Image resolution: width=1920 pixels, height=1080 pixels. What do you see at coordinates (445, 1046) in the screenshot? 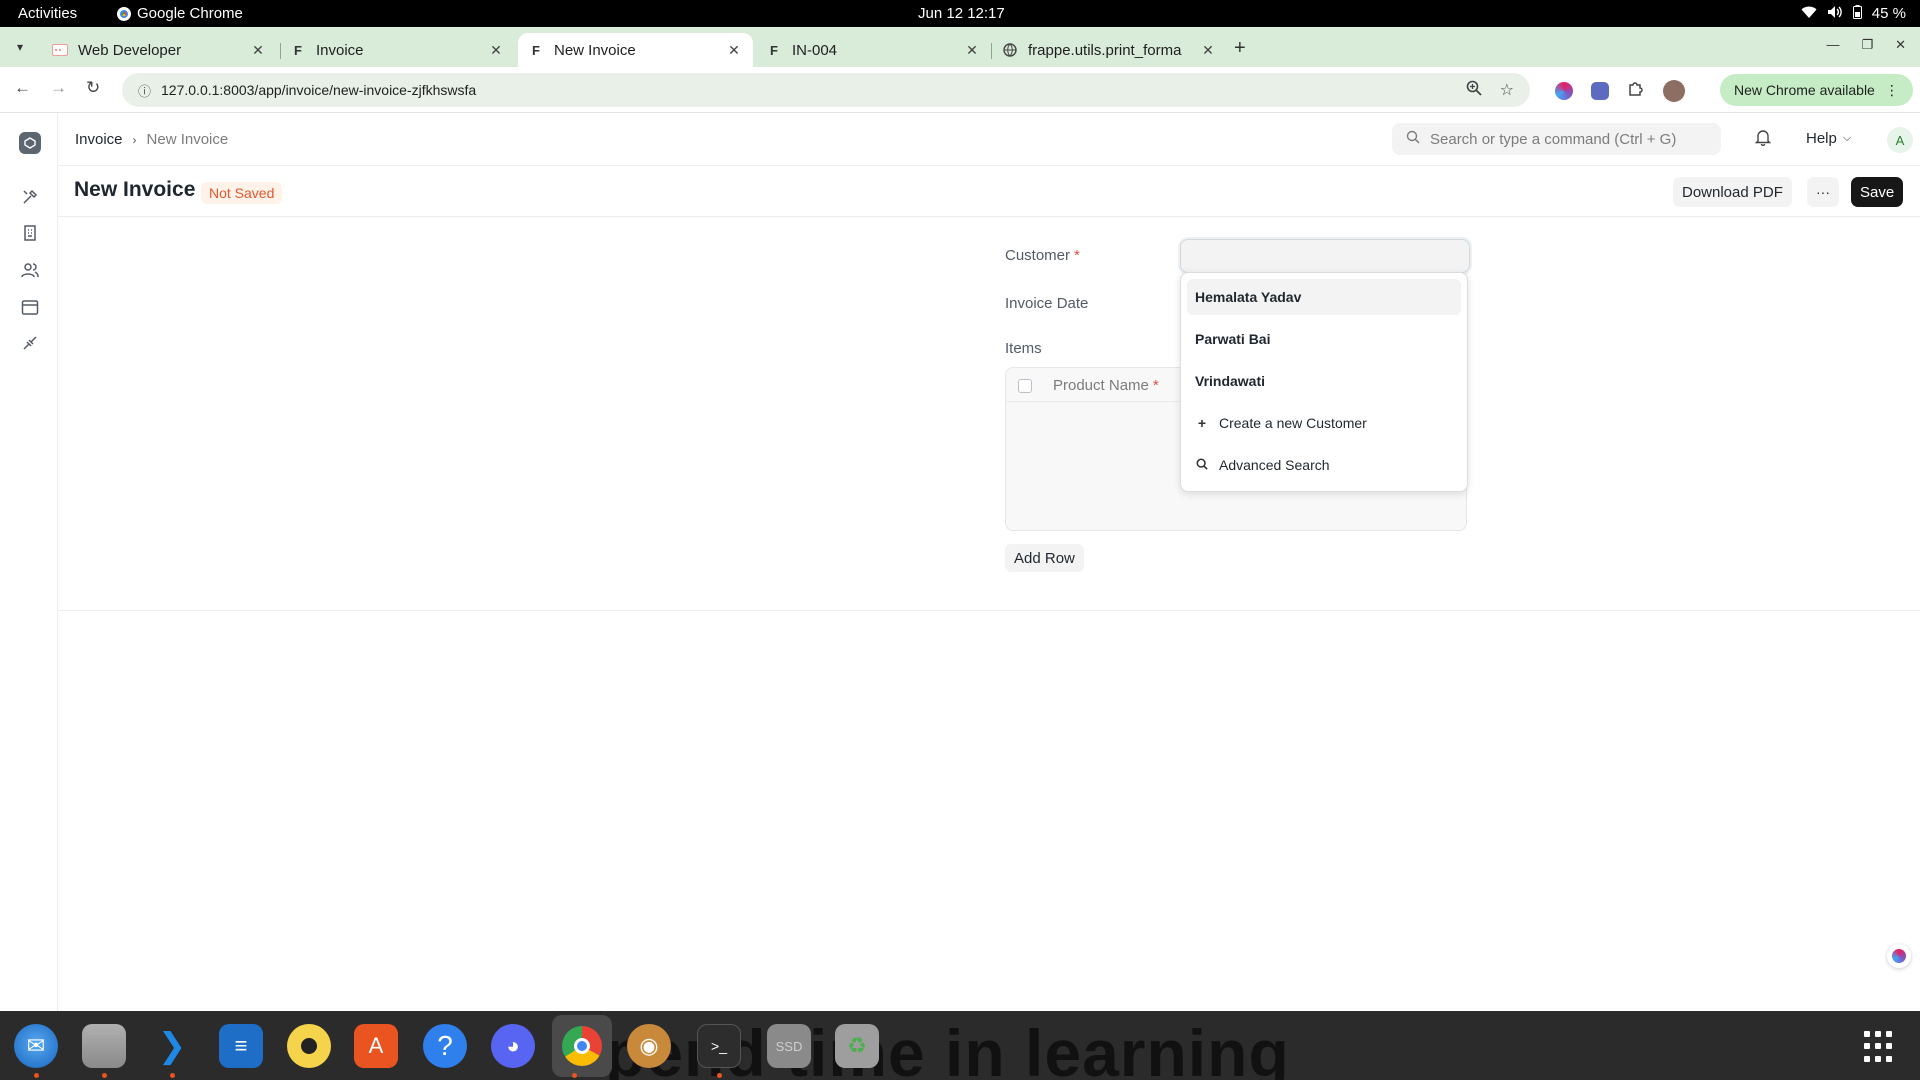
I see `help-icon: ?` at bounding box center [445, 1046].